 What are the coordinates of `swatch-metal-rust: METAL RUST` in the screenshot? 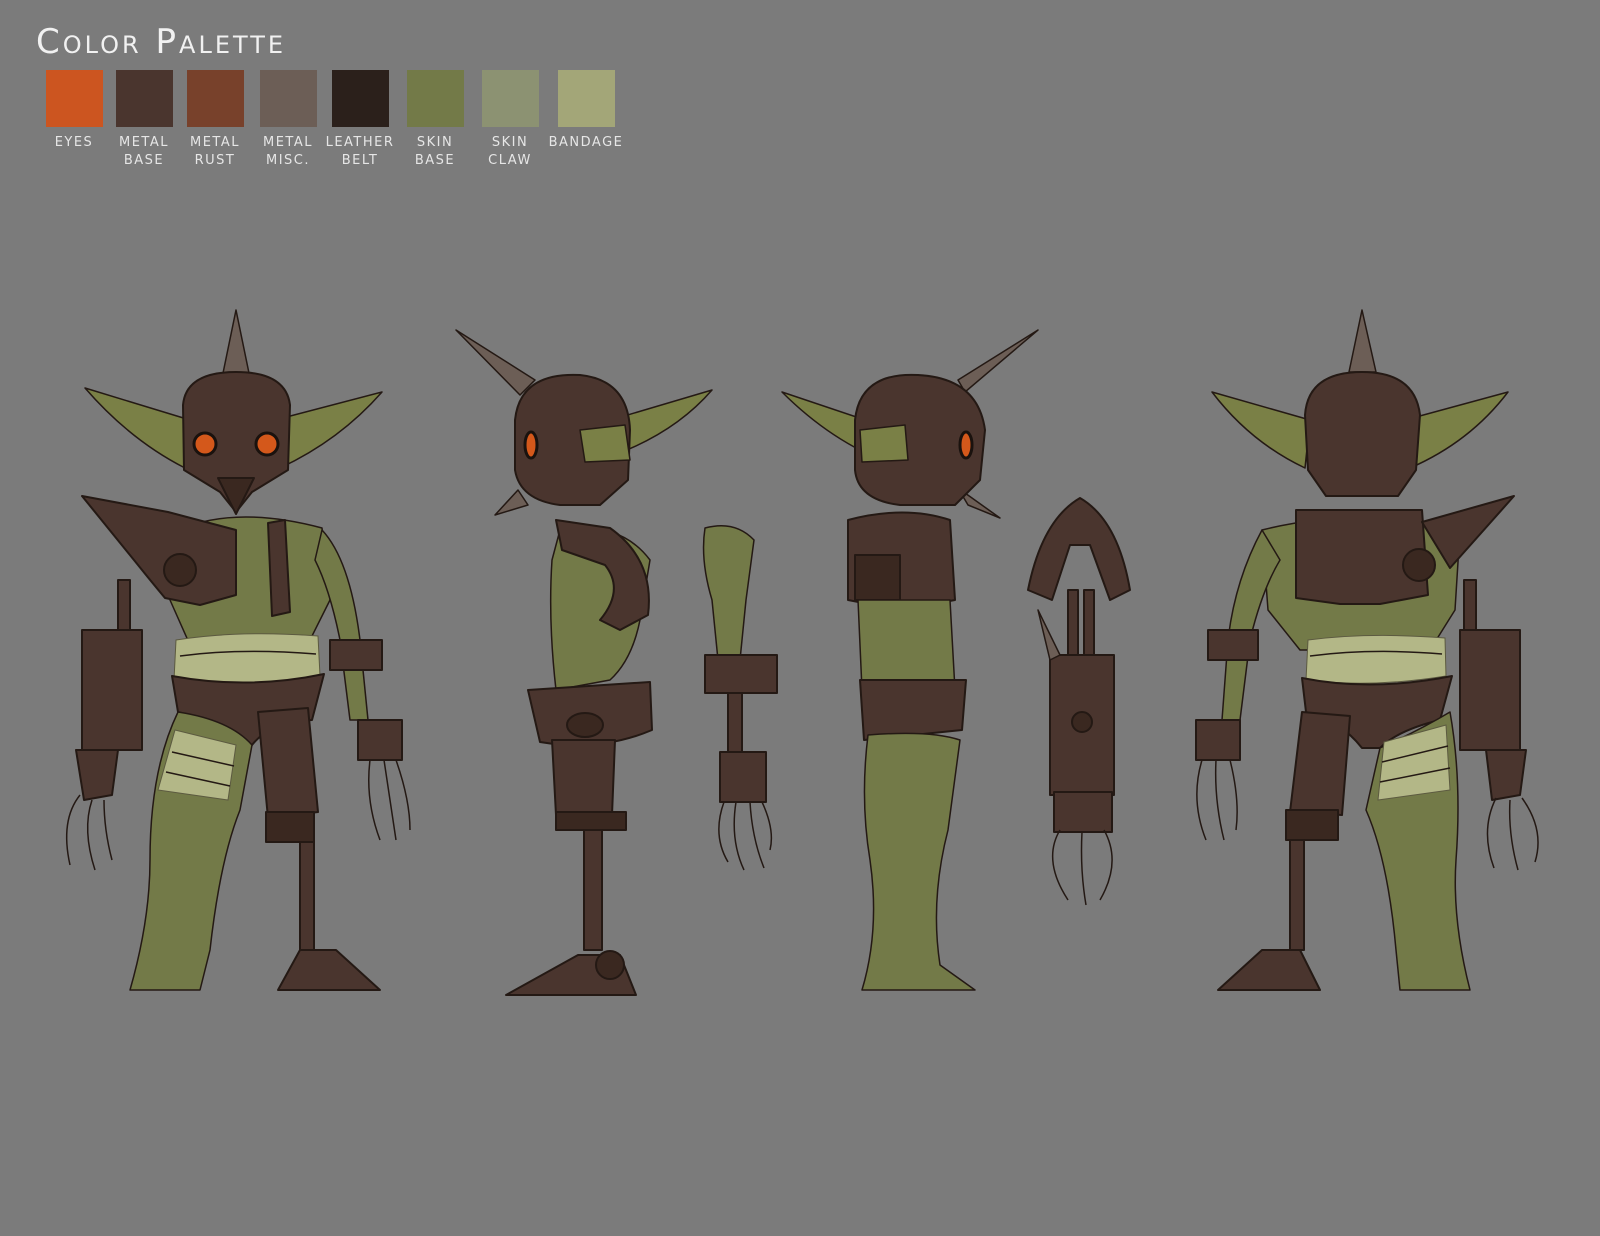 It's located at (215, 120).